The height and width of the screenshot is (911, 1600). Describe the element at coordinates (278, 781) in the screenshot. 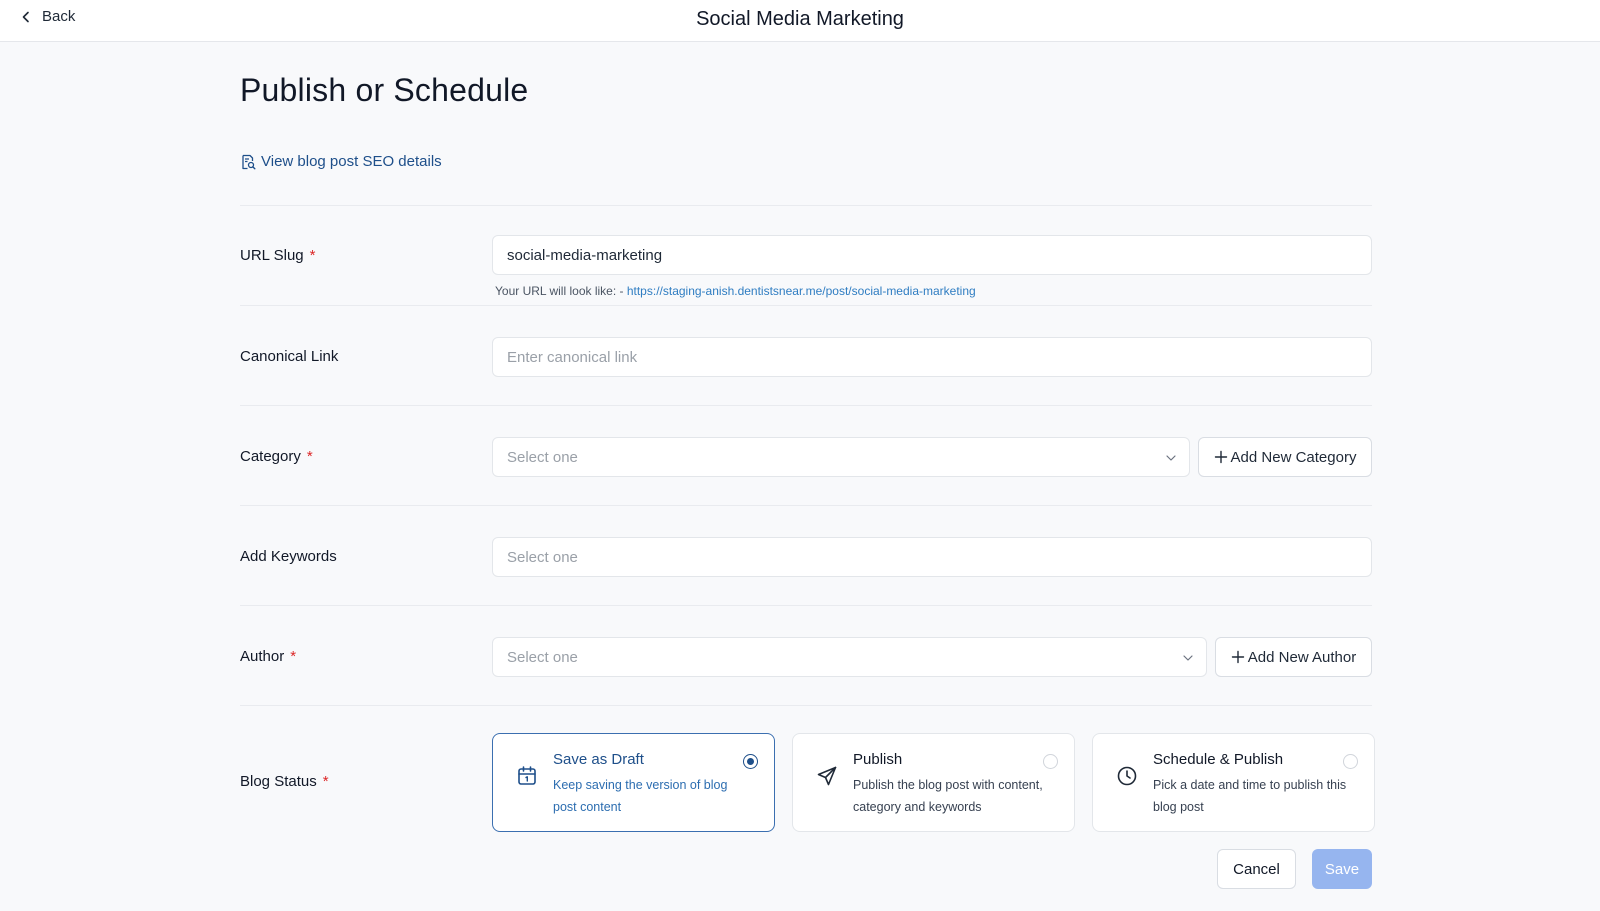

I see `blog-status-label-text: Blog Status` at that location.